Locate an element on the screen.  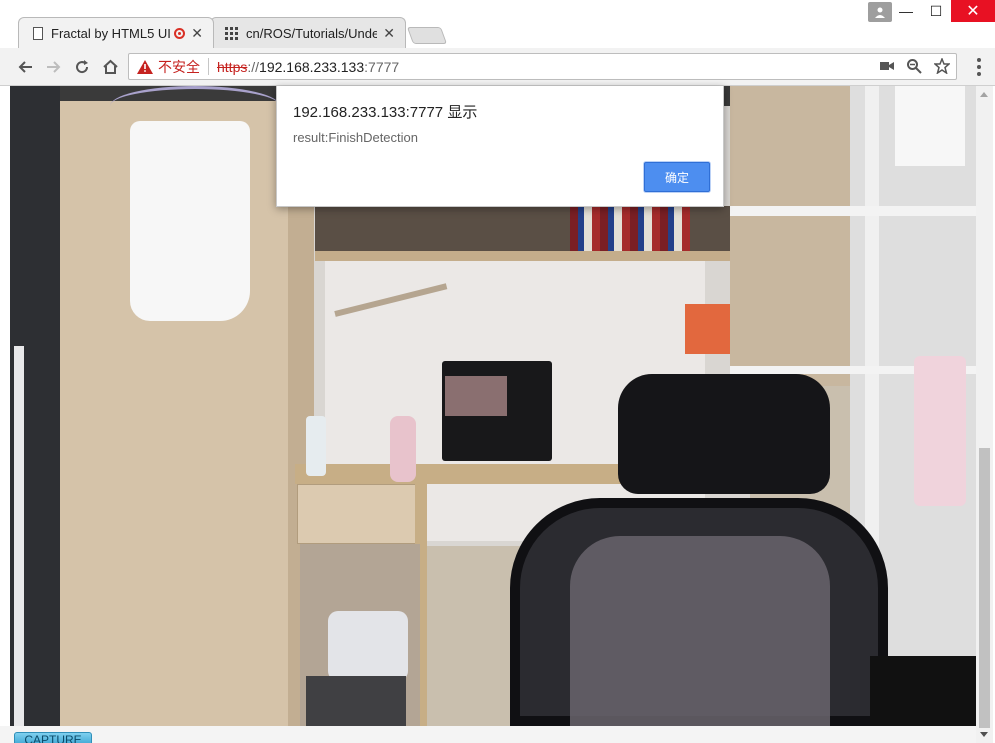
desk-drawer is located at coordinates (359, 514).